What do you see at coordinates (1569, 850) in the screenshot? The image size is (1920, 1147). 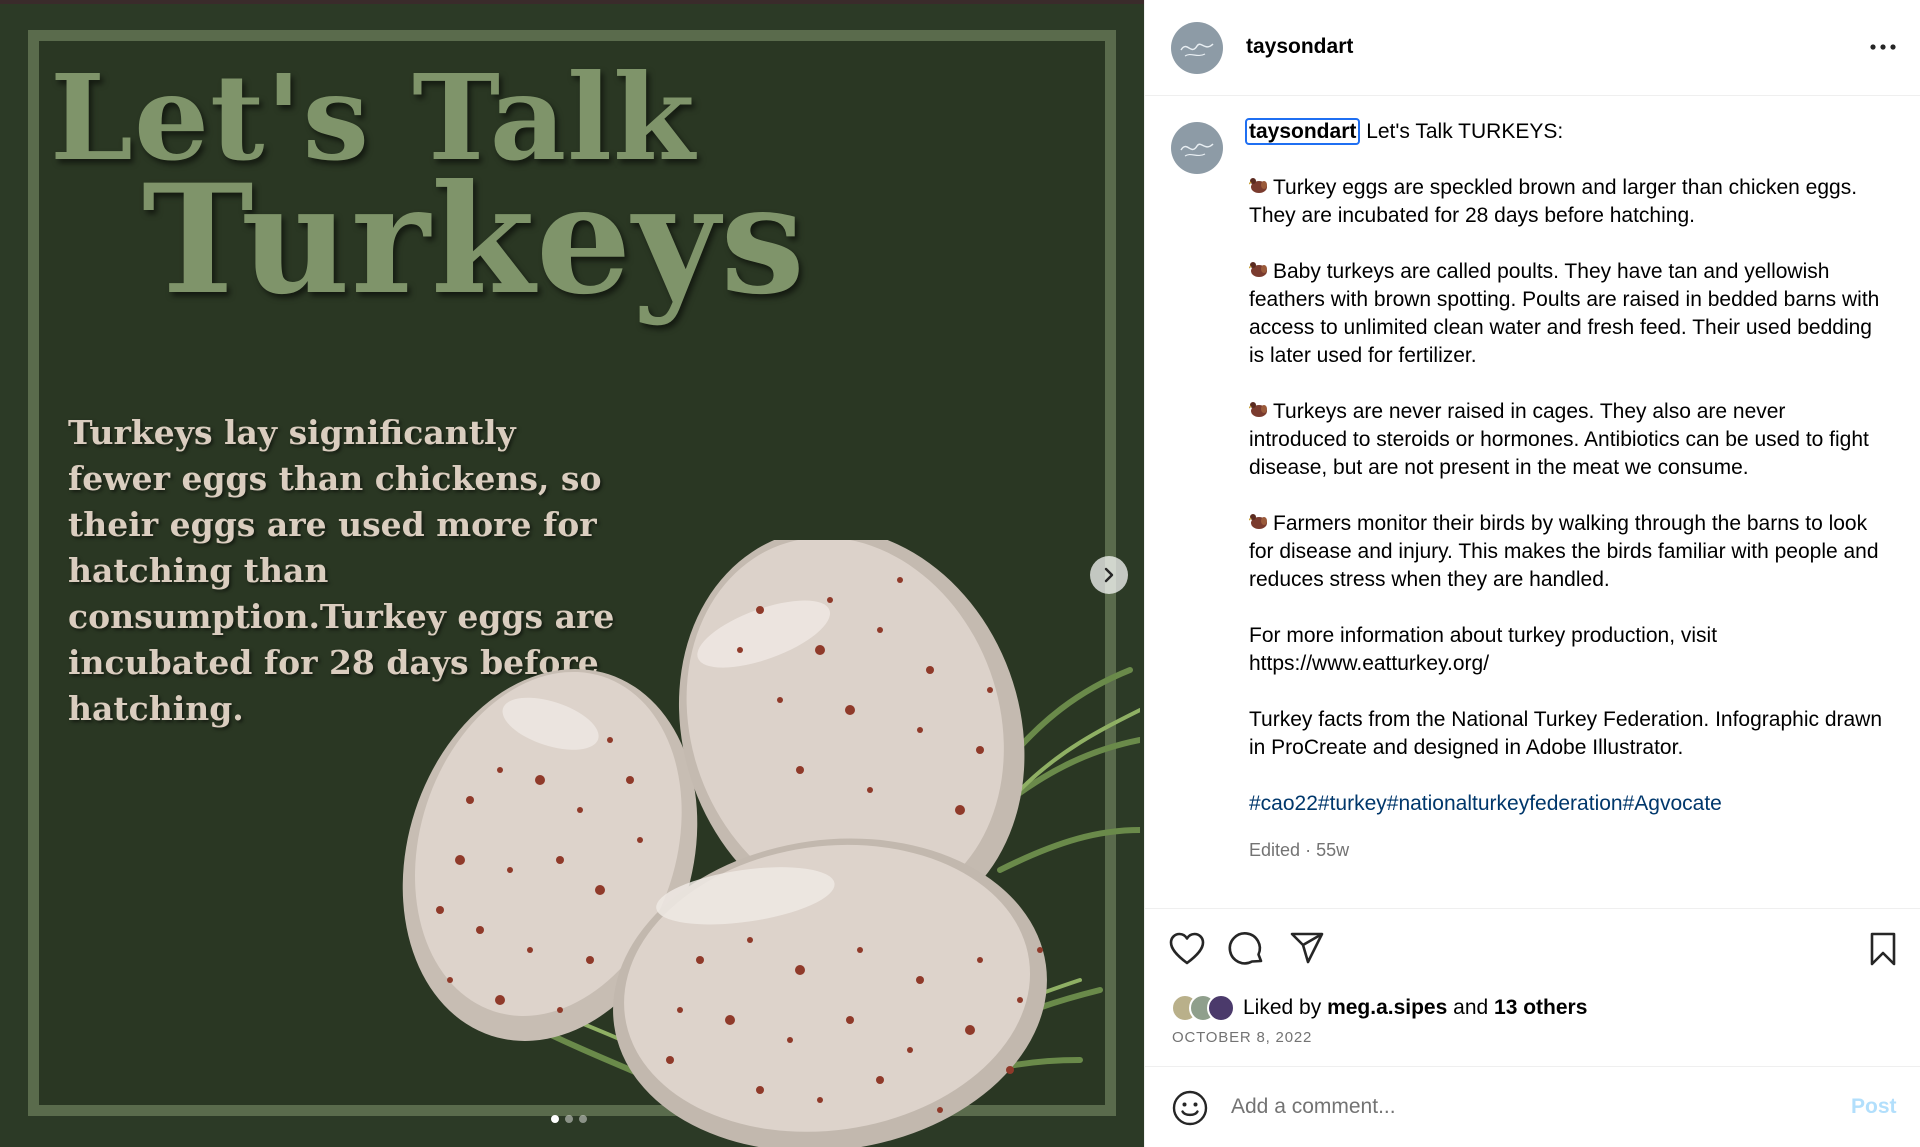 I see `caption-meta: Edited · 55w` at bounding box center [1569, 850].